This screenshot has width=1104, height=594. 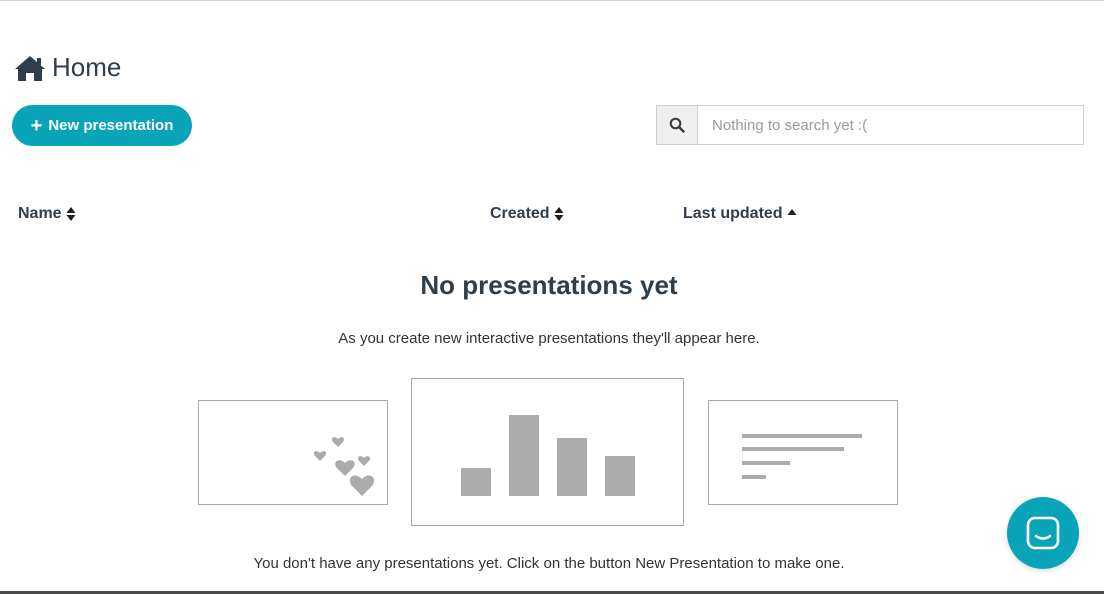 I want to click on search-icon, so click(x=677, y=125).